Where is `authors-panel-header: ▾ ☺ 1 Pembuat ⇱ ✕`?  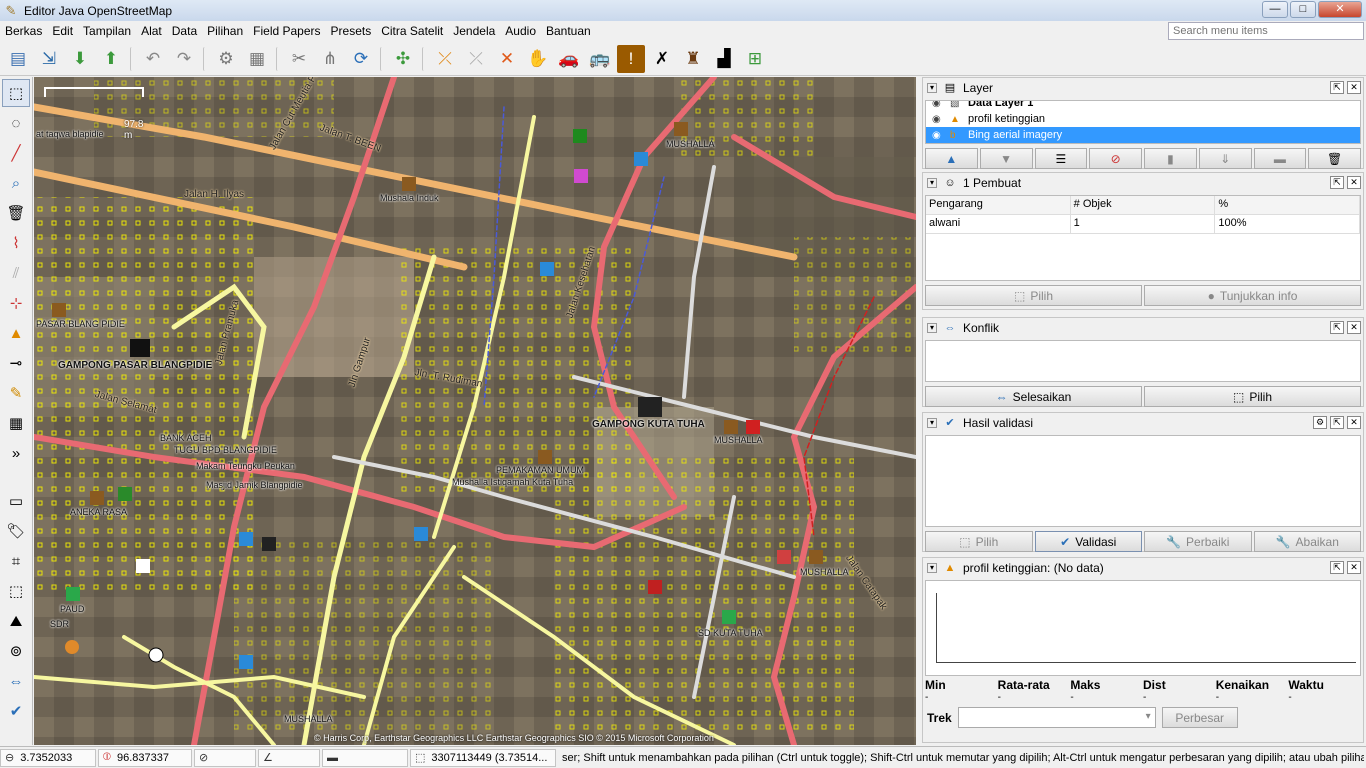 authors-panel-header: ▾ ☺ 1 Pembuat ⇱ ✕ is located at coordinates (1143, 183).